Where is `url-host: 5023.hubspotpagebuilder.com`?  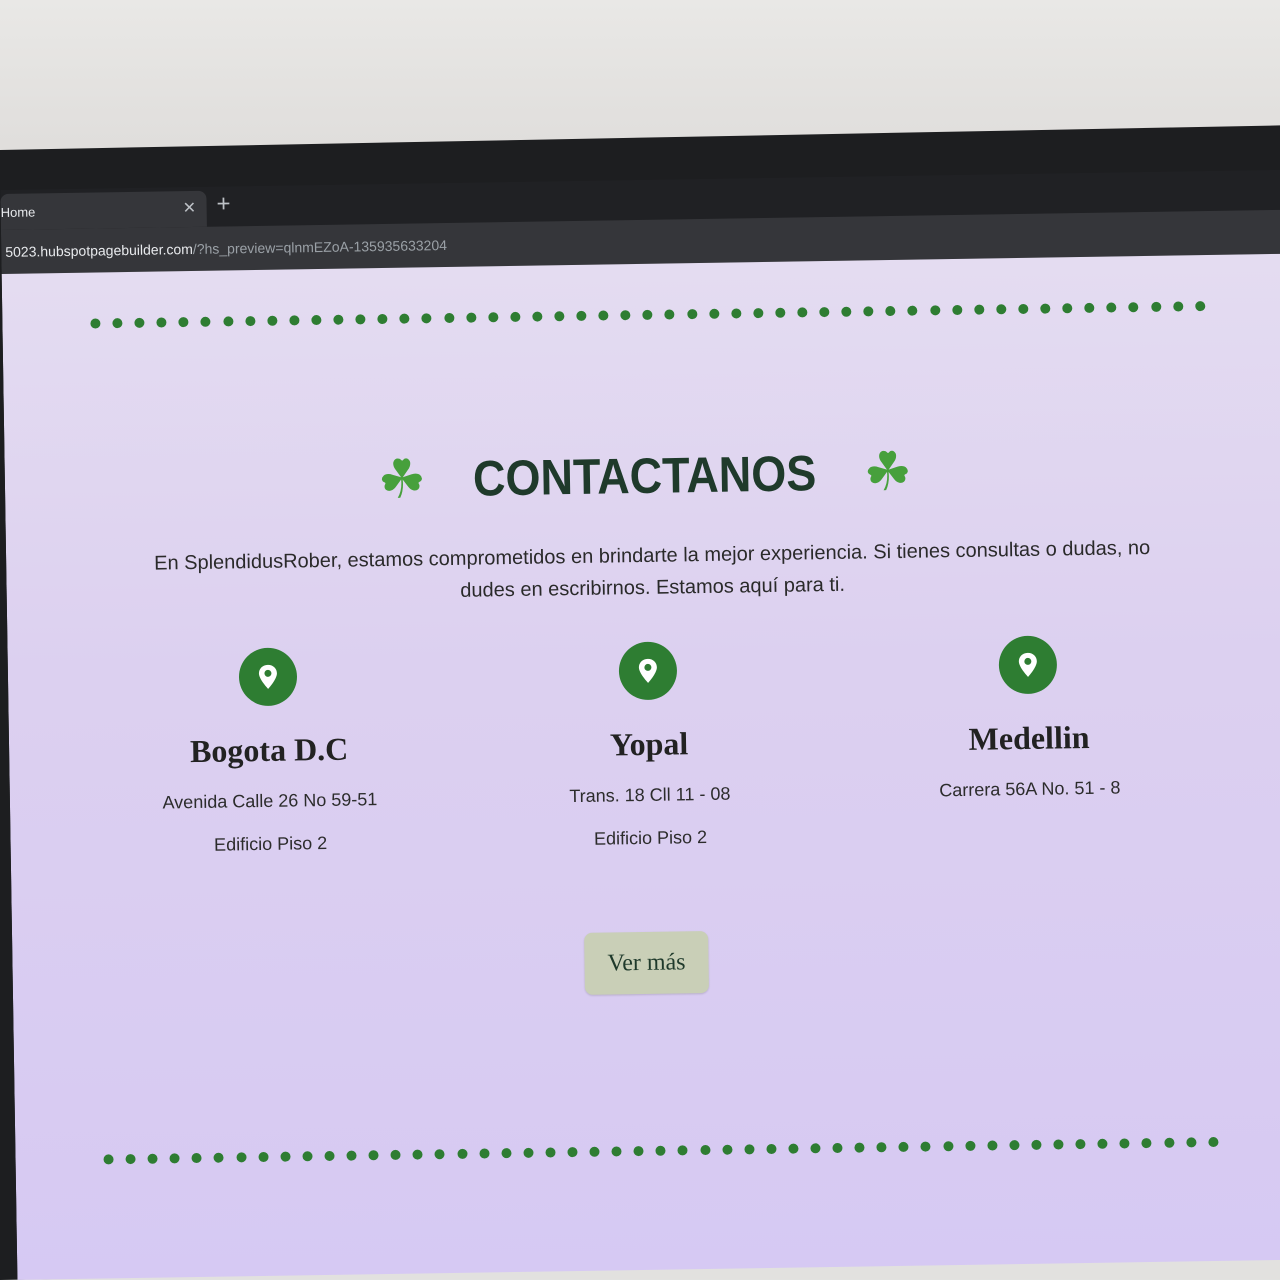 url-host: 5023.hubspotpagebuilder.com is located at coordinates (99, 250).